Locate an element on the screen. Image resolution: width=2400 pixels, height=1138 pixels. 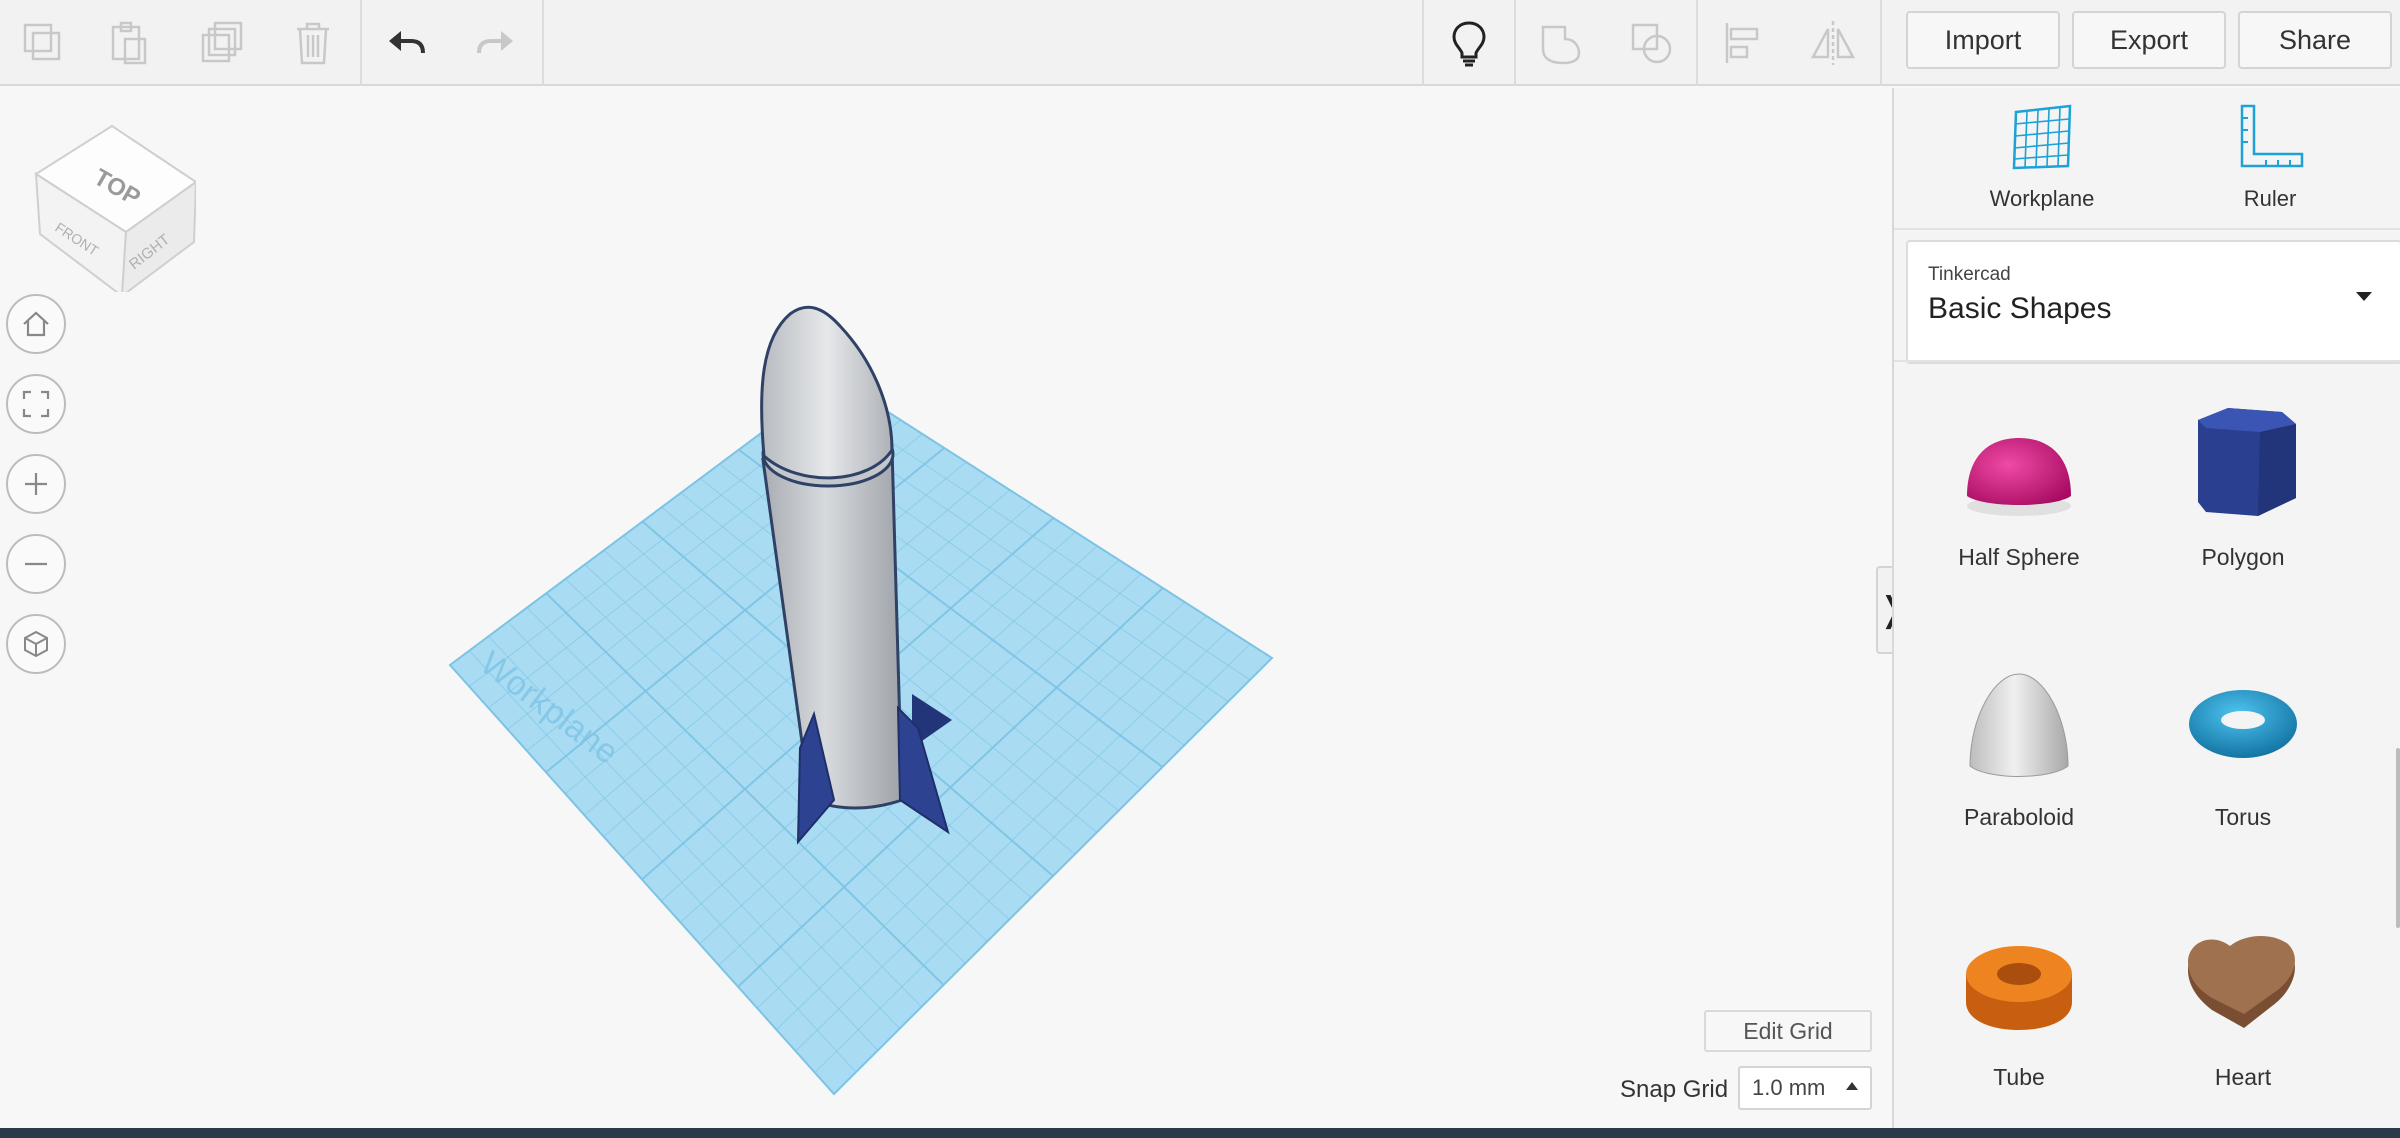
snap-grid-label: Snap Grid is located at coordinates (1674, 1089).